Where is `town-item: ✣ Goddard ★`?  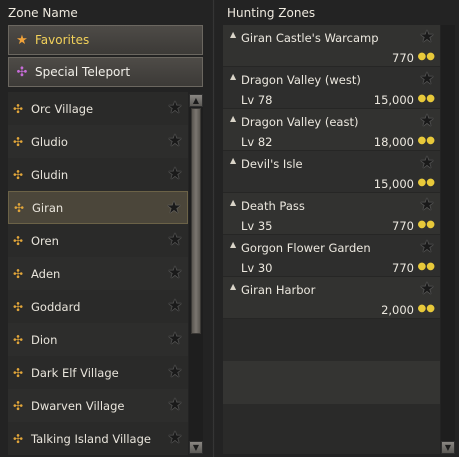 town-item: ✣ Goddard ★ is located at coordinates (98, 306).